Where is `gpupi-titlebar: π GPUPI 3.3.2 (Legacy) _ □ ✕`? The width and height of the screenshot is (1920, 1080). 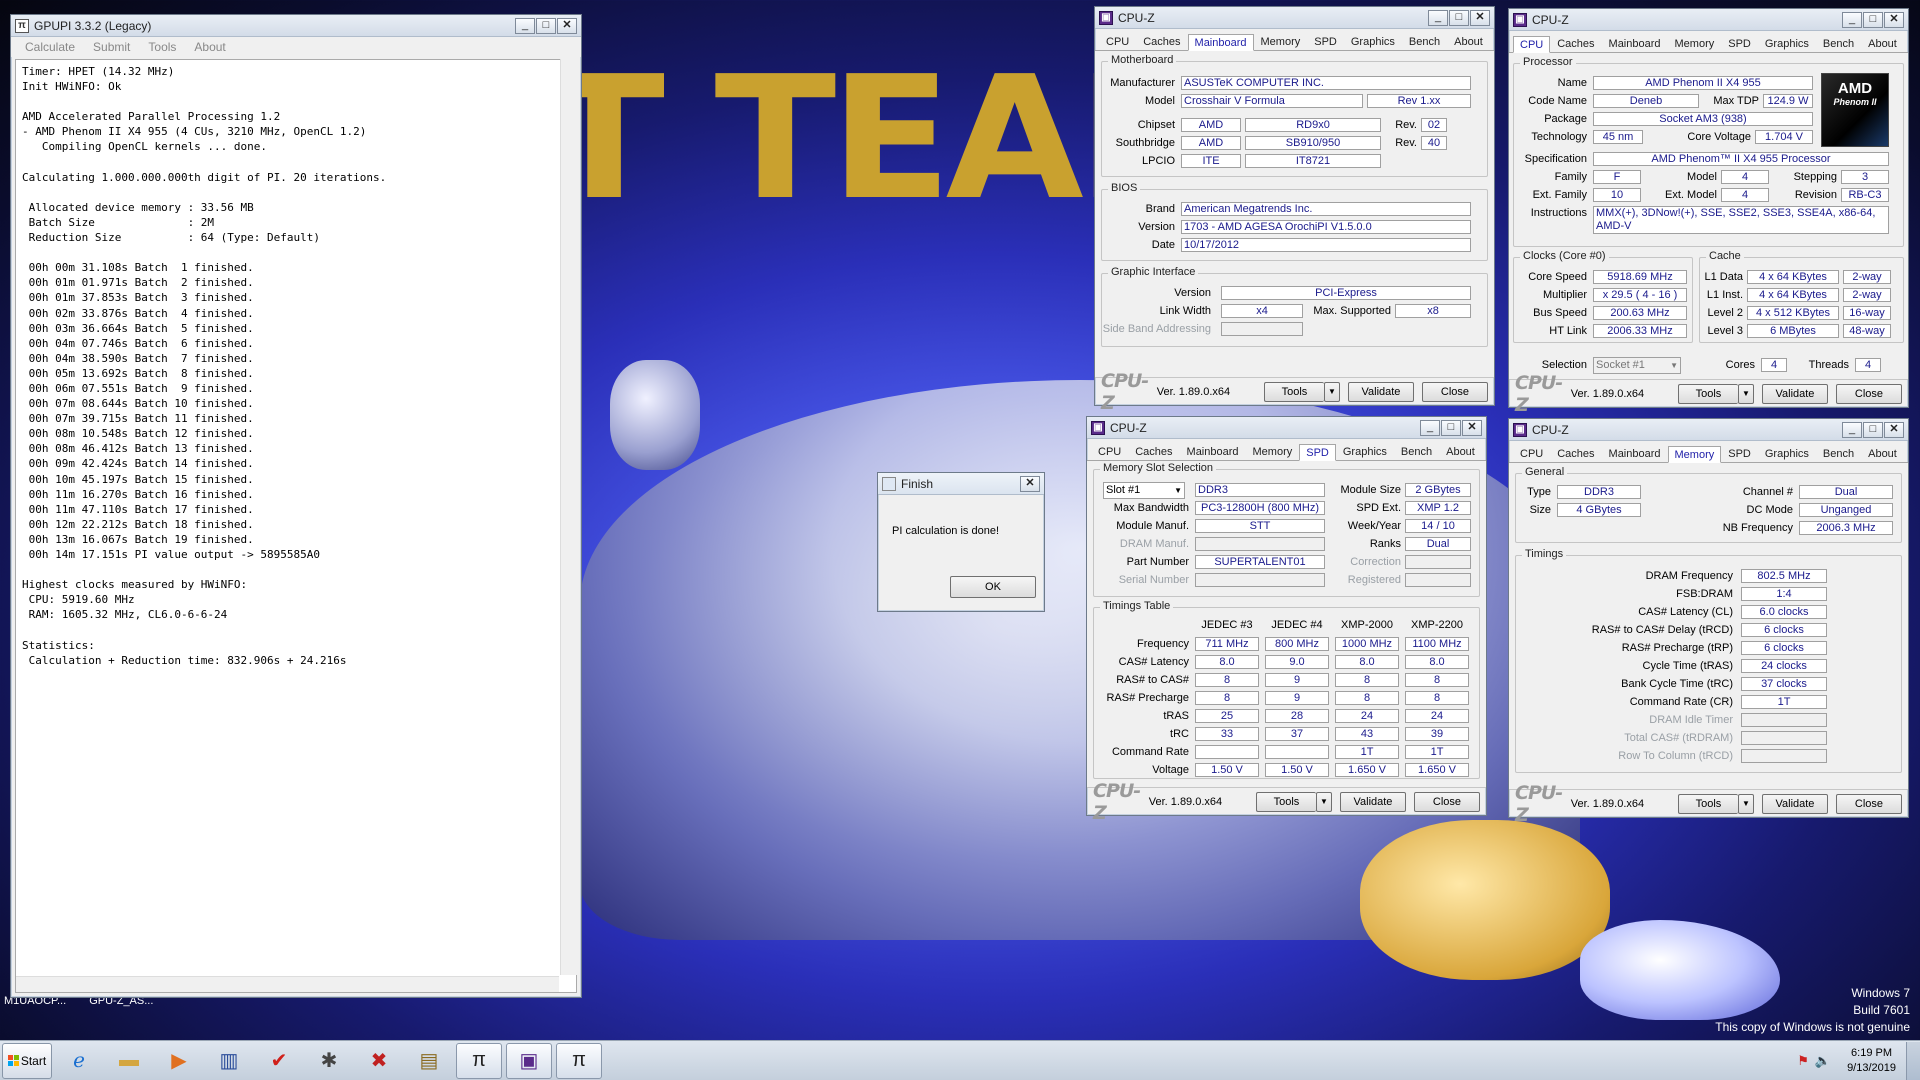 gpupi-titlebar: π GPUPI 3.3.2 (Legacy) _ □ ✕ is located at coordinates (296, 26).